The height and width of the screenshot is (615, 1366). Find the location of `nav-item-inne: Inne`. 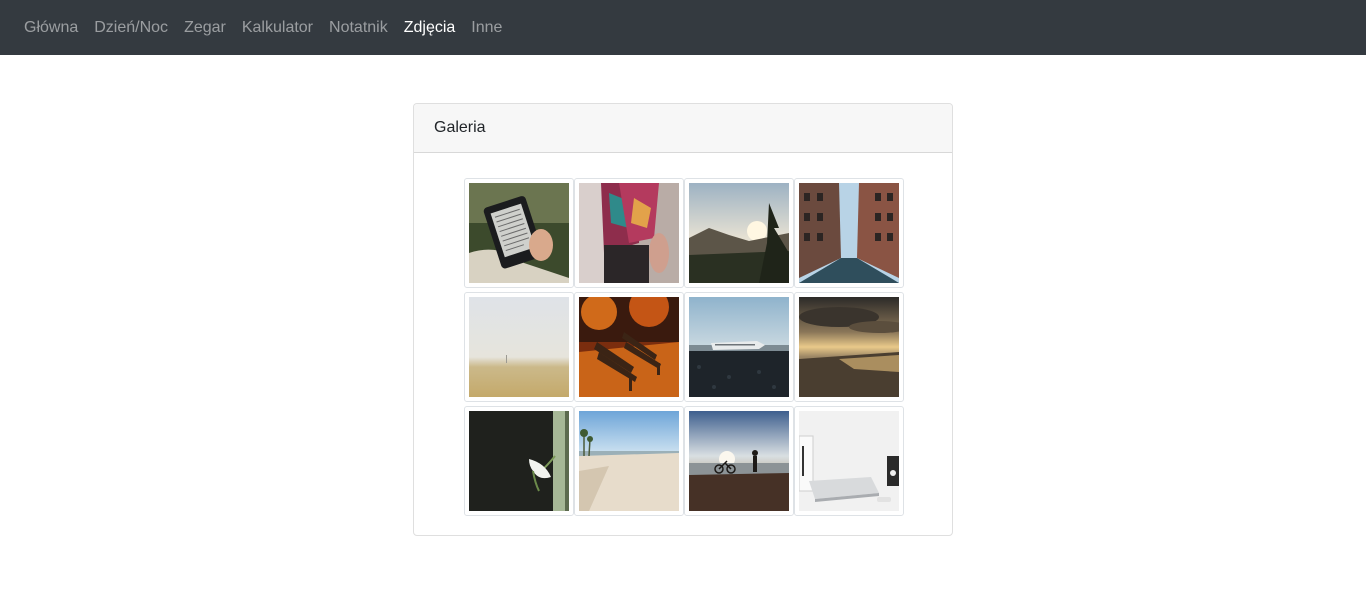

nav-item-inne: Inne is located at coordinates (486, 27).